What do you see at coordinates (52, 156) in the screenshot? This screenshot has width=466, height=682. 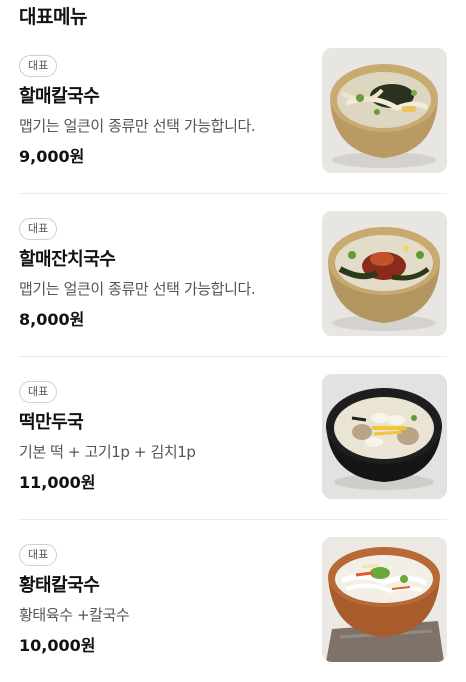 I see `menu-item-price: 9,000원` at bounding box center [52, 156].